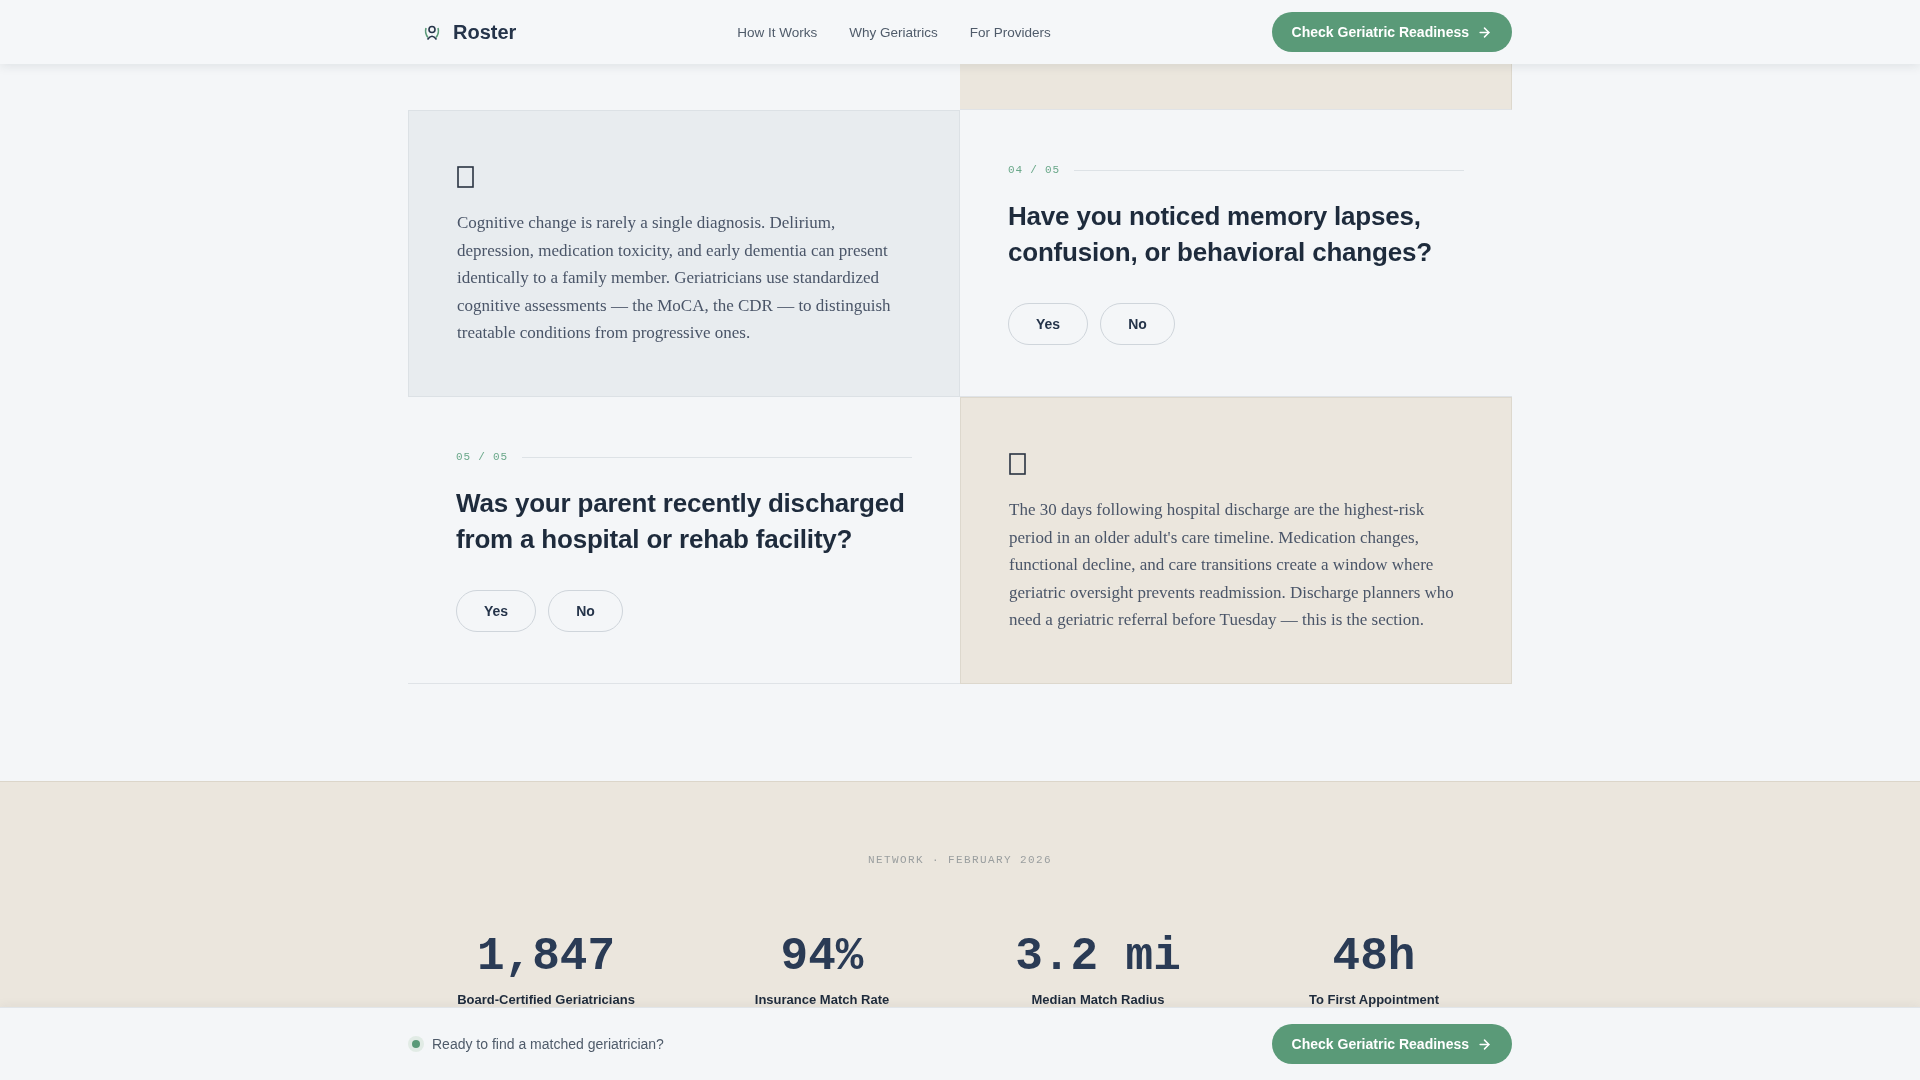  Describe the element at coordinates (485, 32) in the screenshot. I see `brand-name: Roster` at that location.